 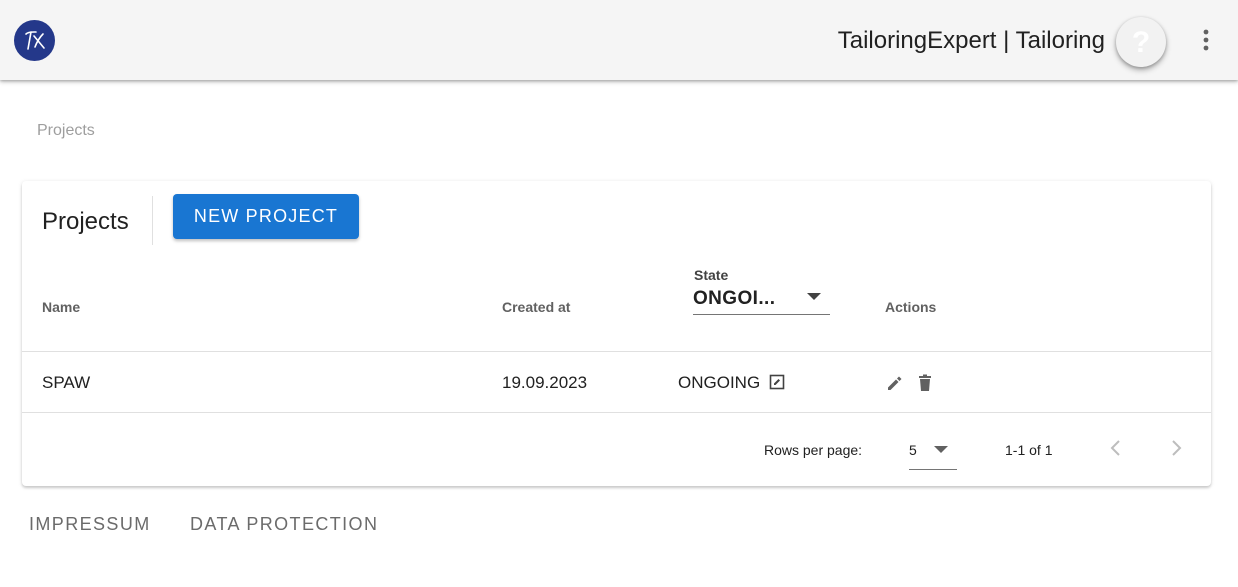 What do you see at coordinates (1116, 448) in the screenshot?
I see `chevron-left-icon` at bounding box center [1116, 448].